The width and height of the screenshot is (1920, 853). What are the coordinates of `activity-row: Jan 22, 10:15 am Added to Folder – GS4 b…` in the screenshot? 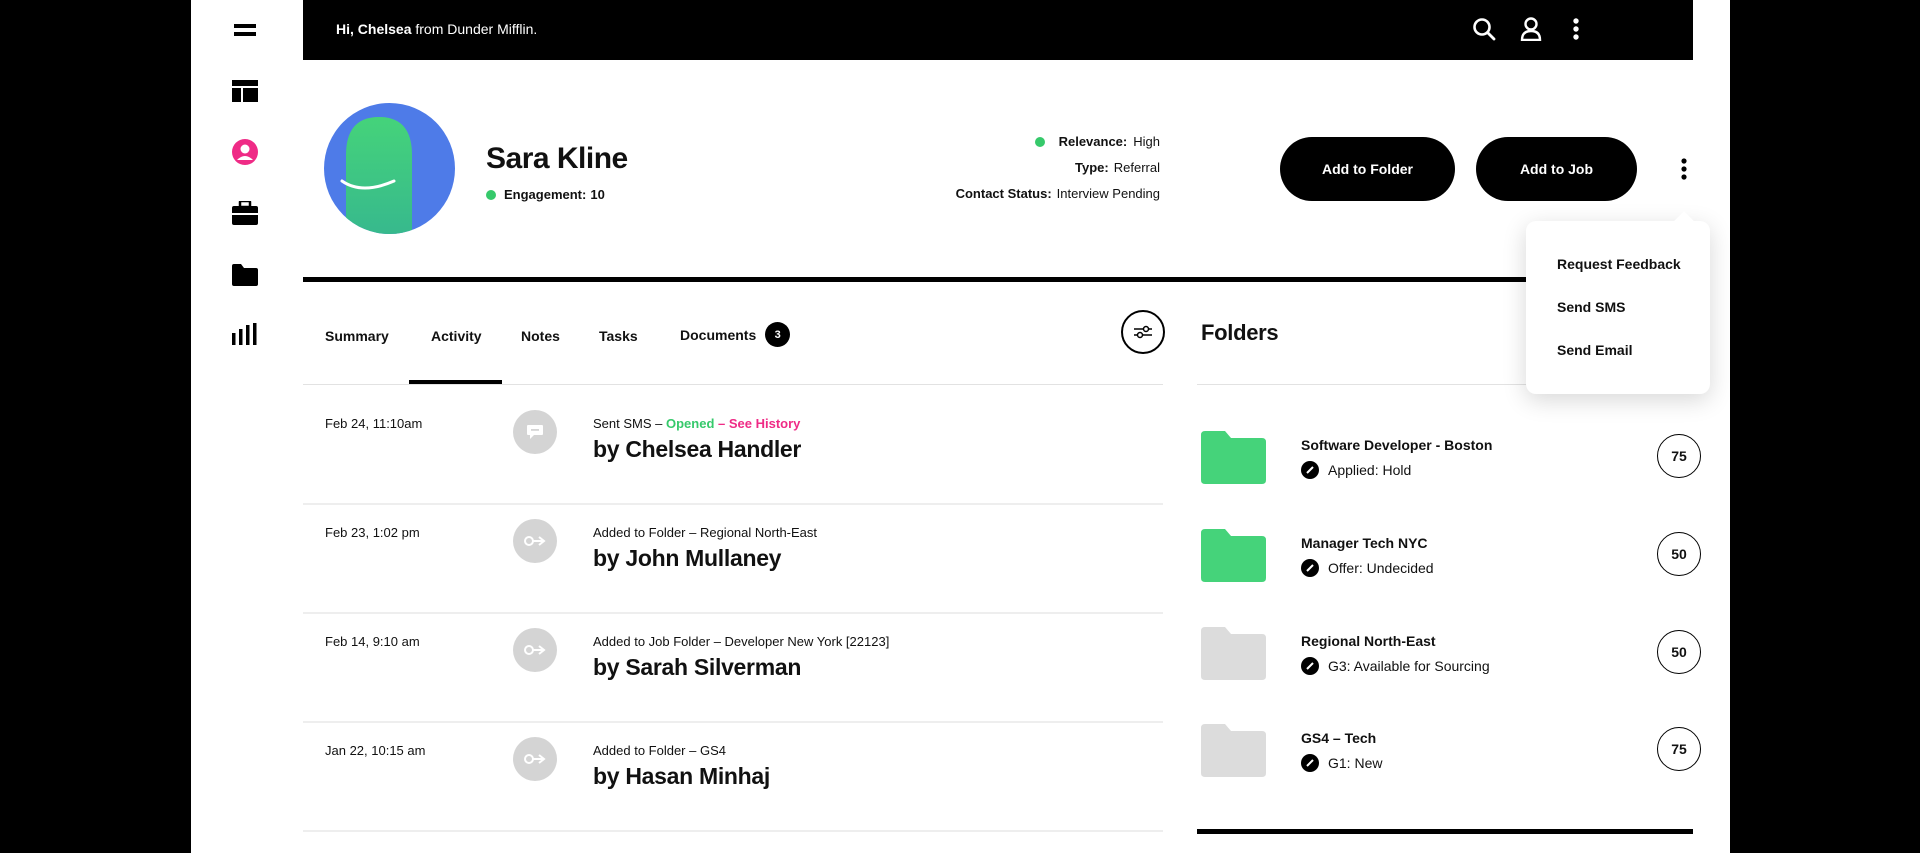 It's located at (733, 777).